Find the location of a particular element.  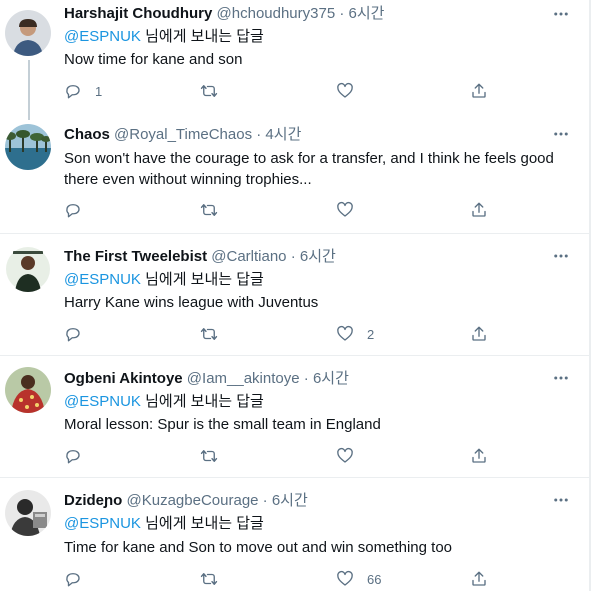

user-handle: @KuzagbeCourage is located at coordinates (193, 500).